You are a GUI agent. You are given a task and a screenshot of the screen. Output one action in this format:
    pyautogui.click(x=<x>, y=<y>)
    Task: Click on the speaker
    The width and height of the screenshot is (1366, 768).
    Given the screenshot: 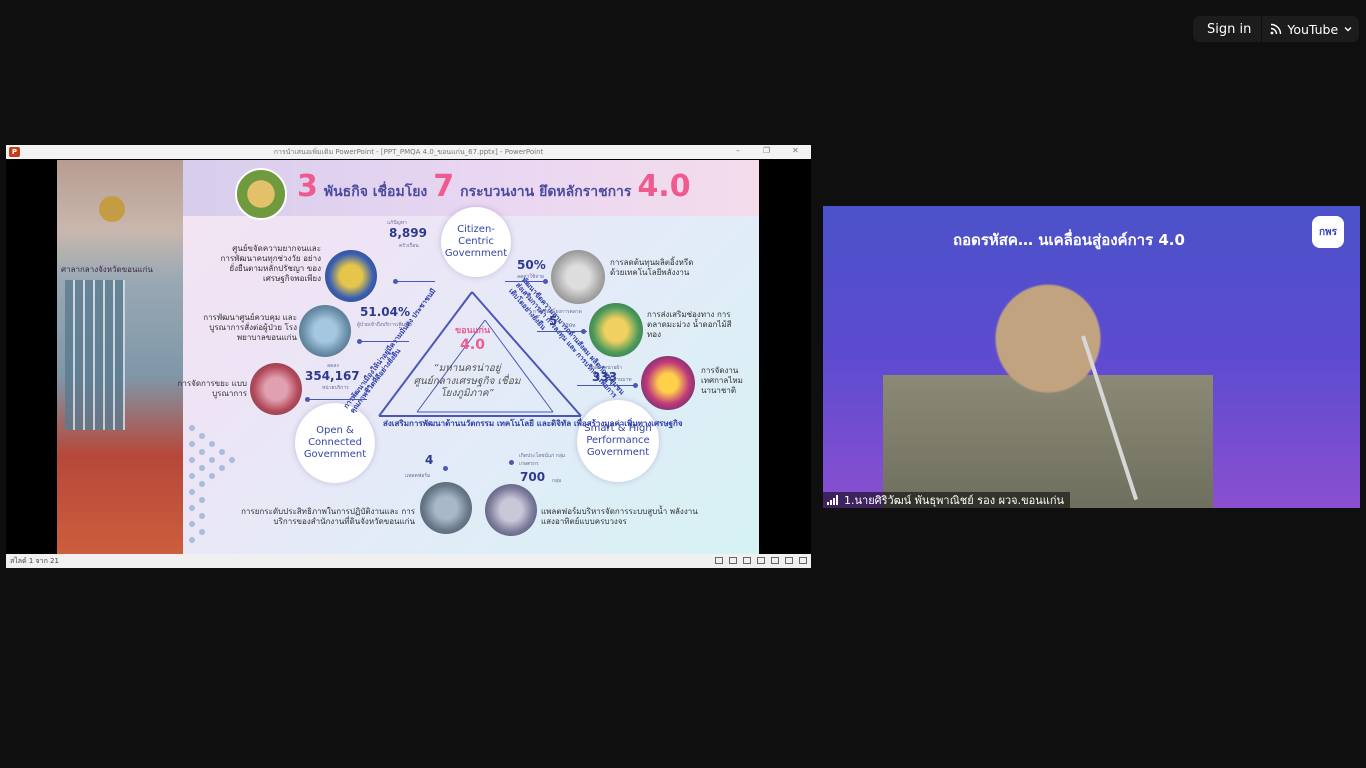 What is the action you would take?
    pyautogui.click(x=1048, y=387)
    